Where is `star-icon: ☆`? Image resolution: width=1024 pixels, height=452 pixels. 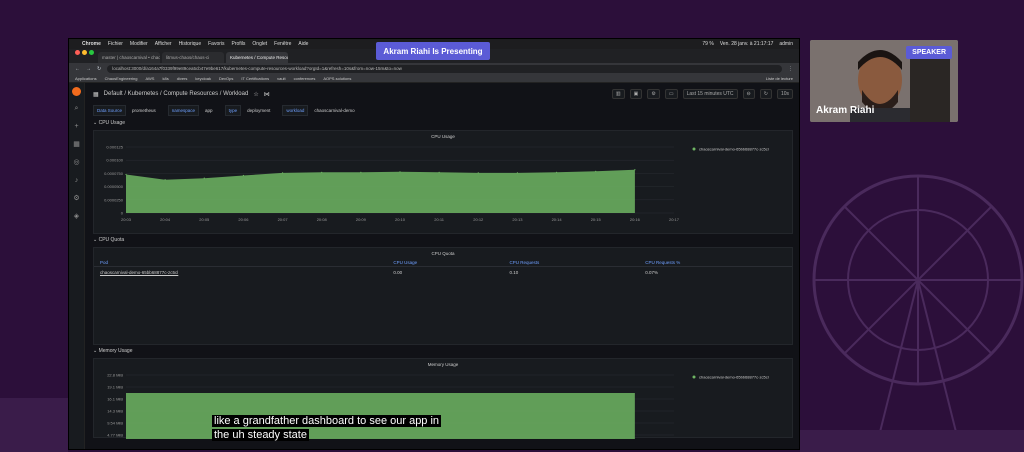 star-icon: ☆ is located at coordinates (255, 94).